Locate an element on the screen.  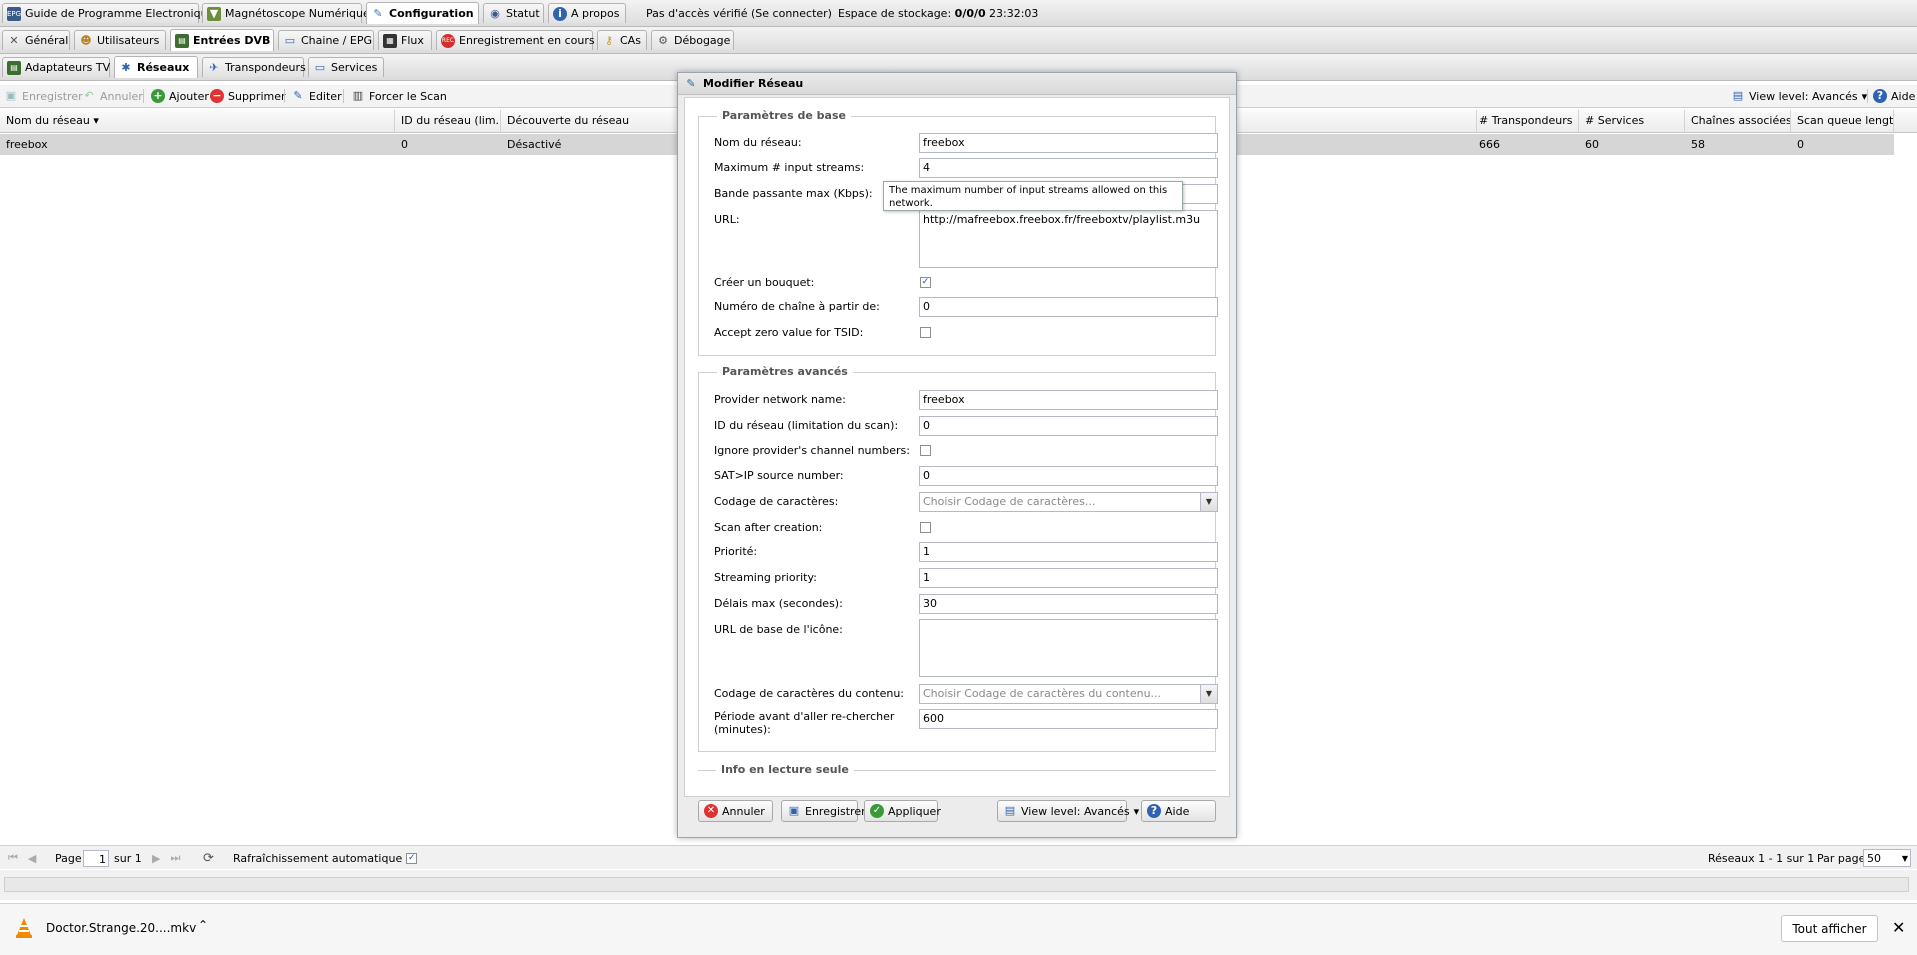
tab-recorder: ▼ Magnétoscope Numérique is located at coordinates (286, 13).